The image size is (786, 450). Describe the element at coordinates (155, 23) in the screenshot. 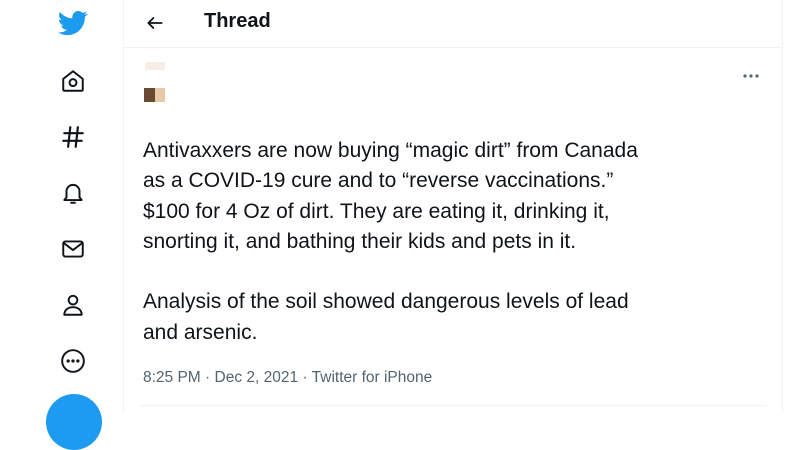

I see `arrow-left-icon` at that location.